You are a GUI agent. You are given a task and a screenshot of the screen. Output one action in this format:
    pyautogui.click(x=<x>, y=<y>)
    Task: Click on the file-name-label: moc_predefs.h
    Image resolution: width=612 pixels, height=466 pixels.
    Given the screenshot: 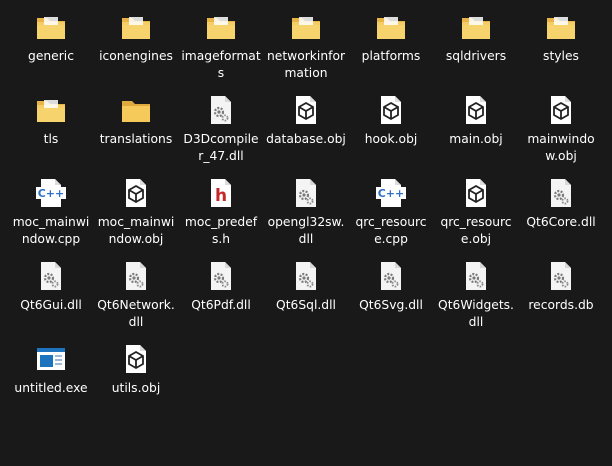 What is the action you would take?
    pyautogui.click(x=221, y=230)
    